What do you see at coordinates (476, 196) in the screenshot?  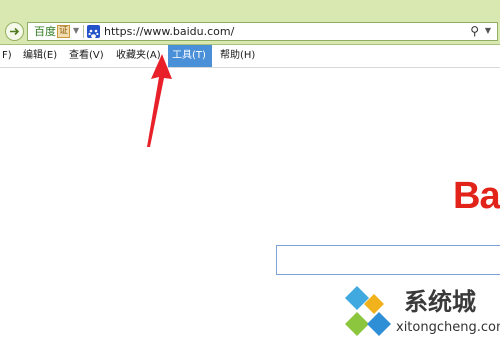 I see `baidu-logo: Ba` at bounding box center [476, 196].